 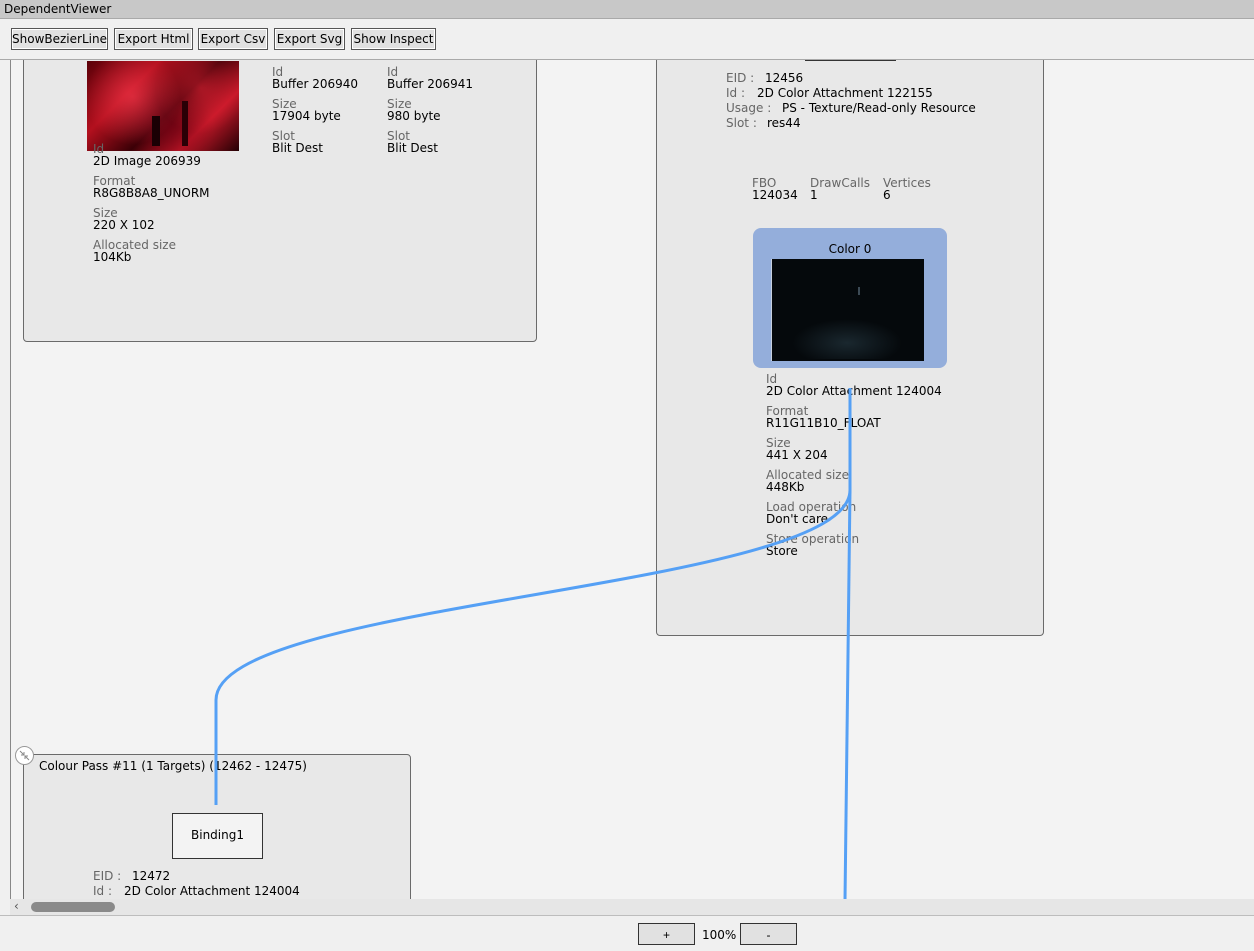 I want to click on binding-box-top, so click(x=850, y=60).